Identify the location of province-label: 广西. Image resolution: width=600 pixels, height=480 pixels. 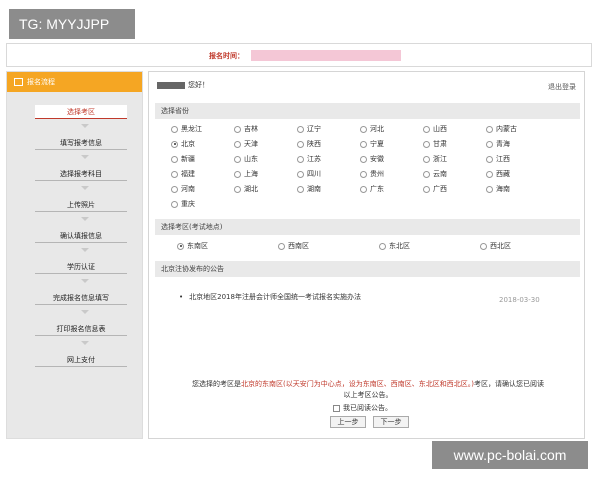
(440, 189).